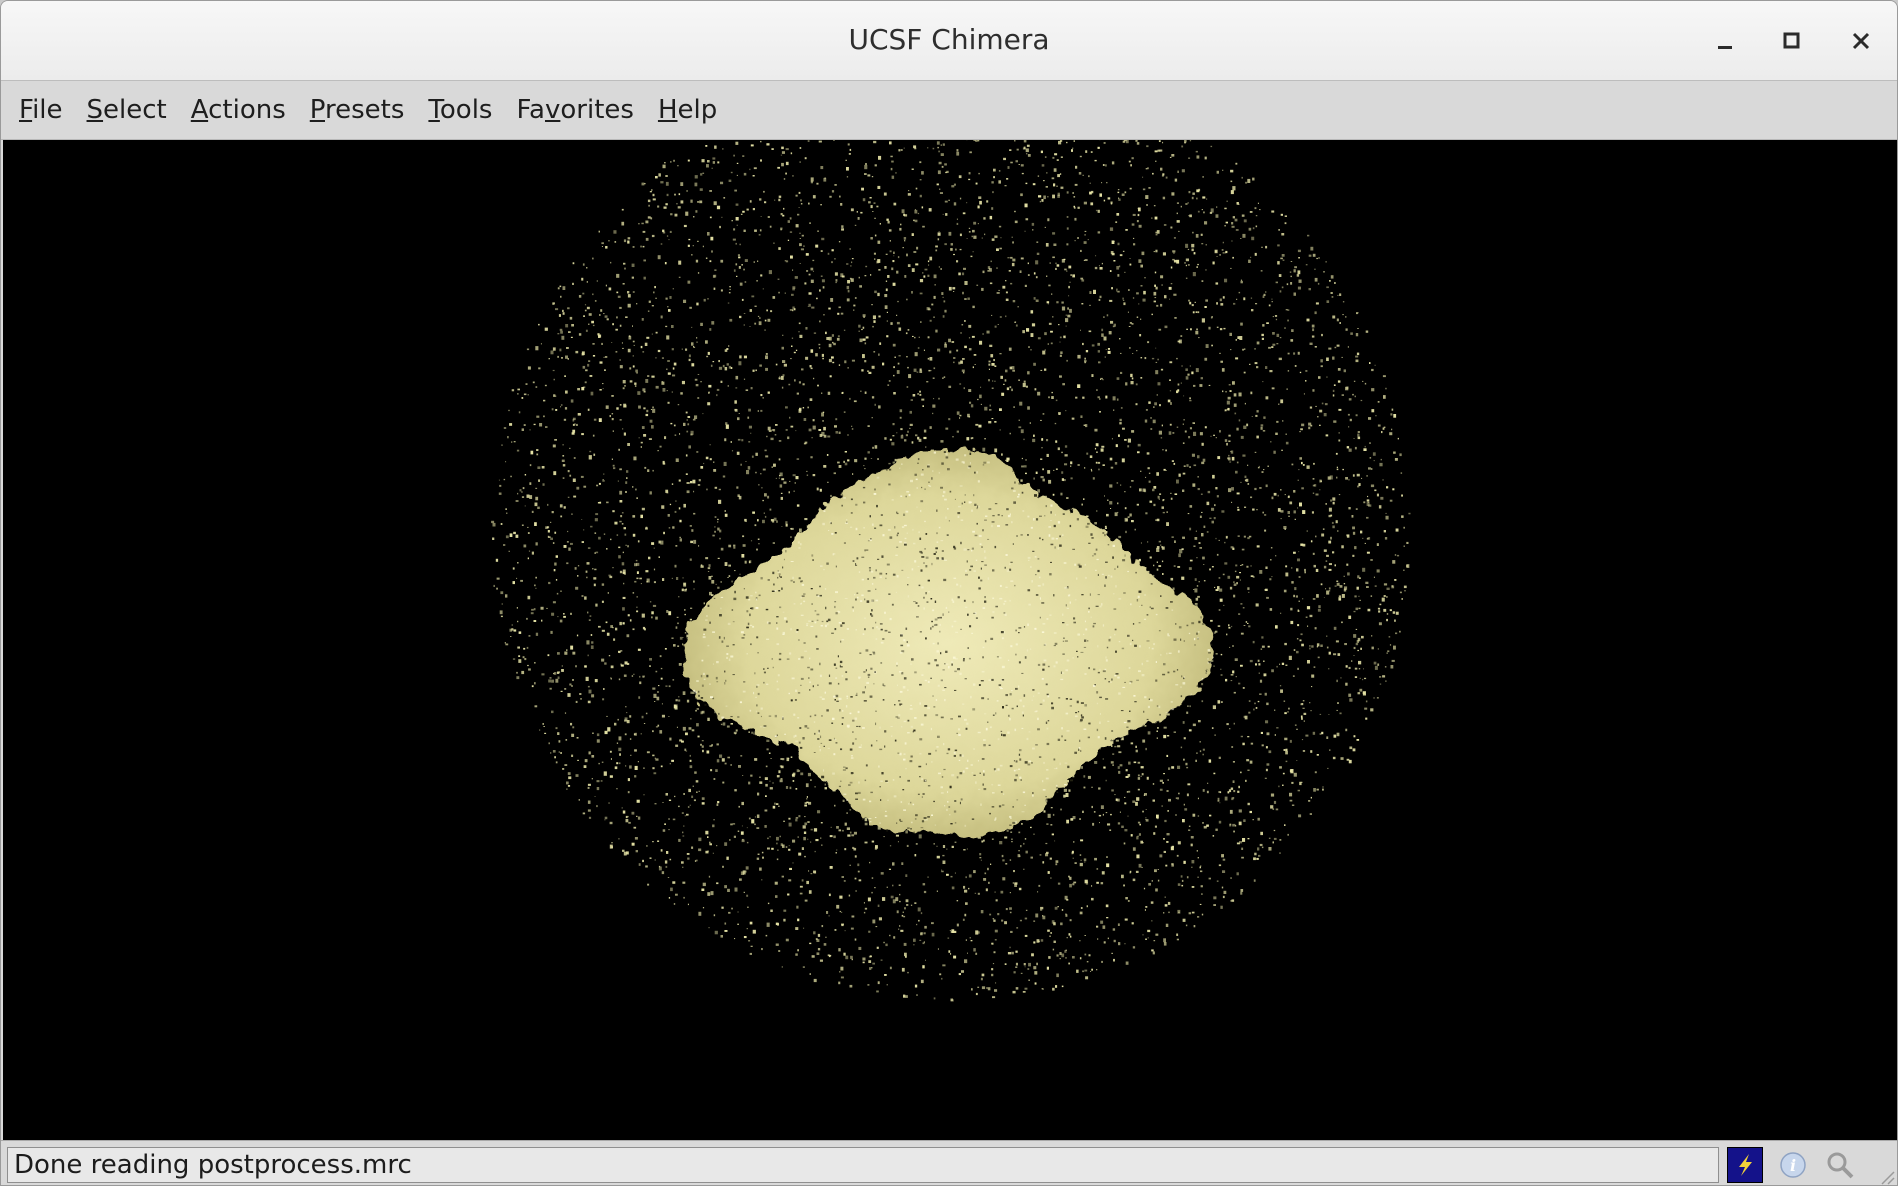  What do you see at coordinates (1725, 41) in the screenshot?
I see `minimize-button` at bounding box center [1725, 41].